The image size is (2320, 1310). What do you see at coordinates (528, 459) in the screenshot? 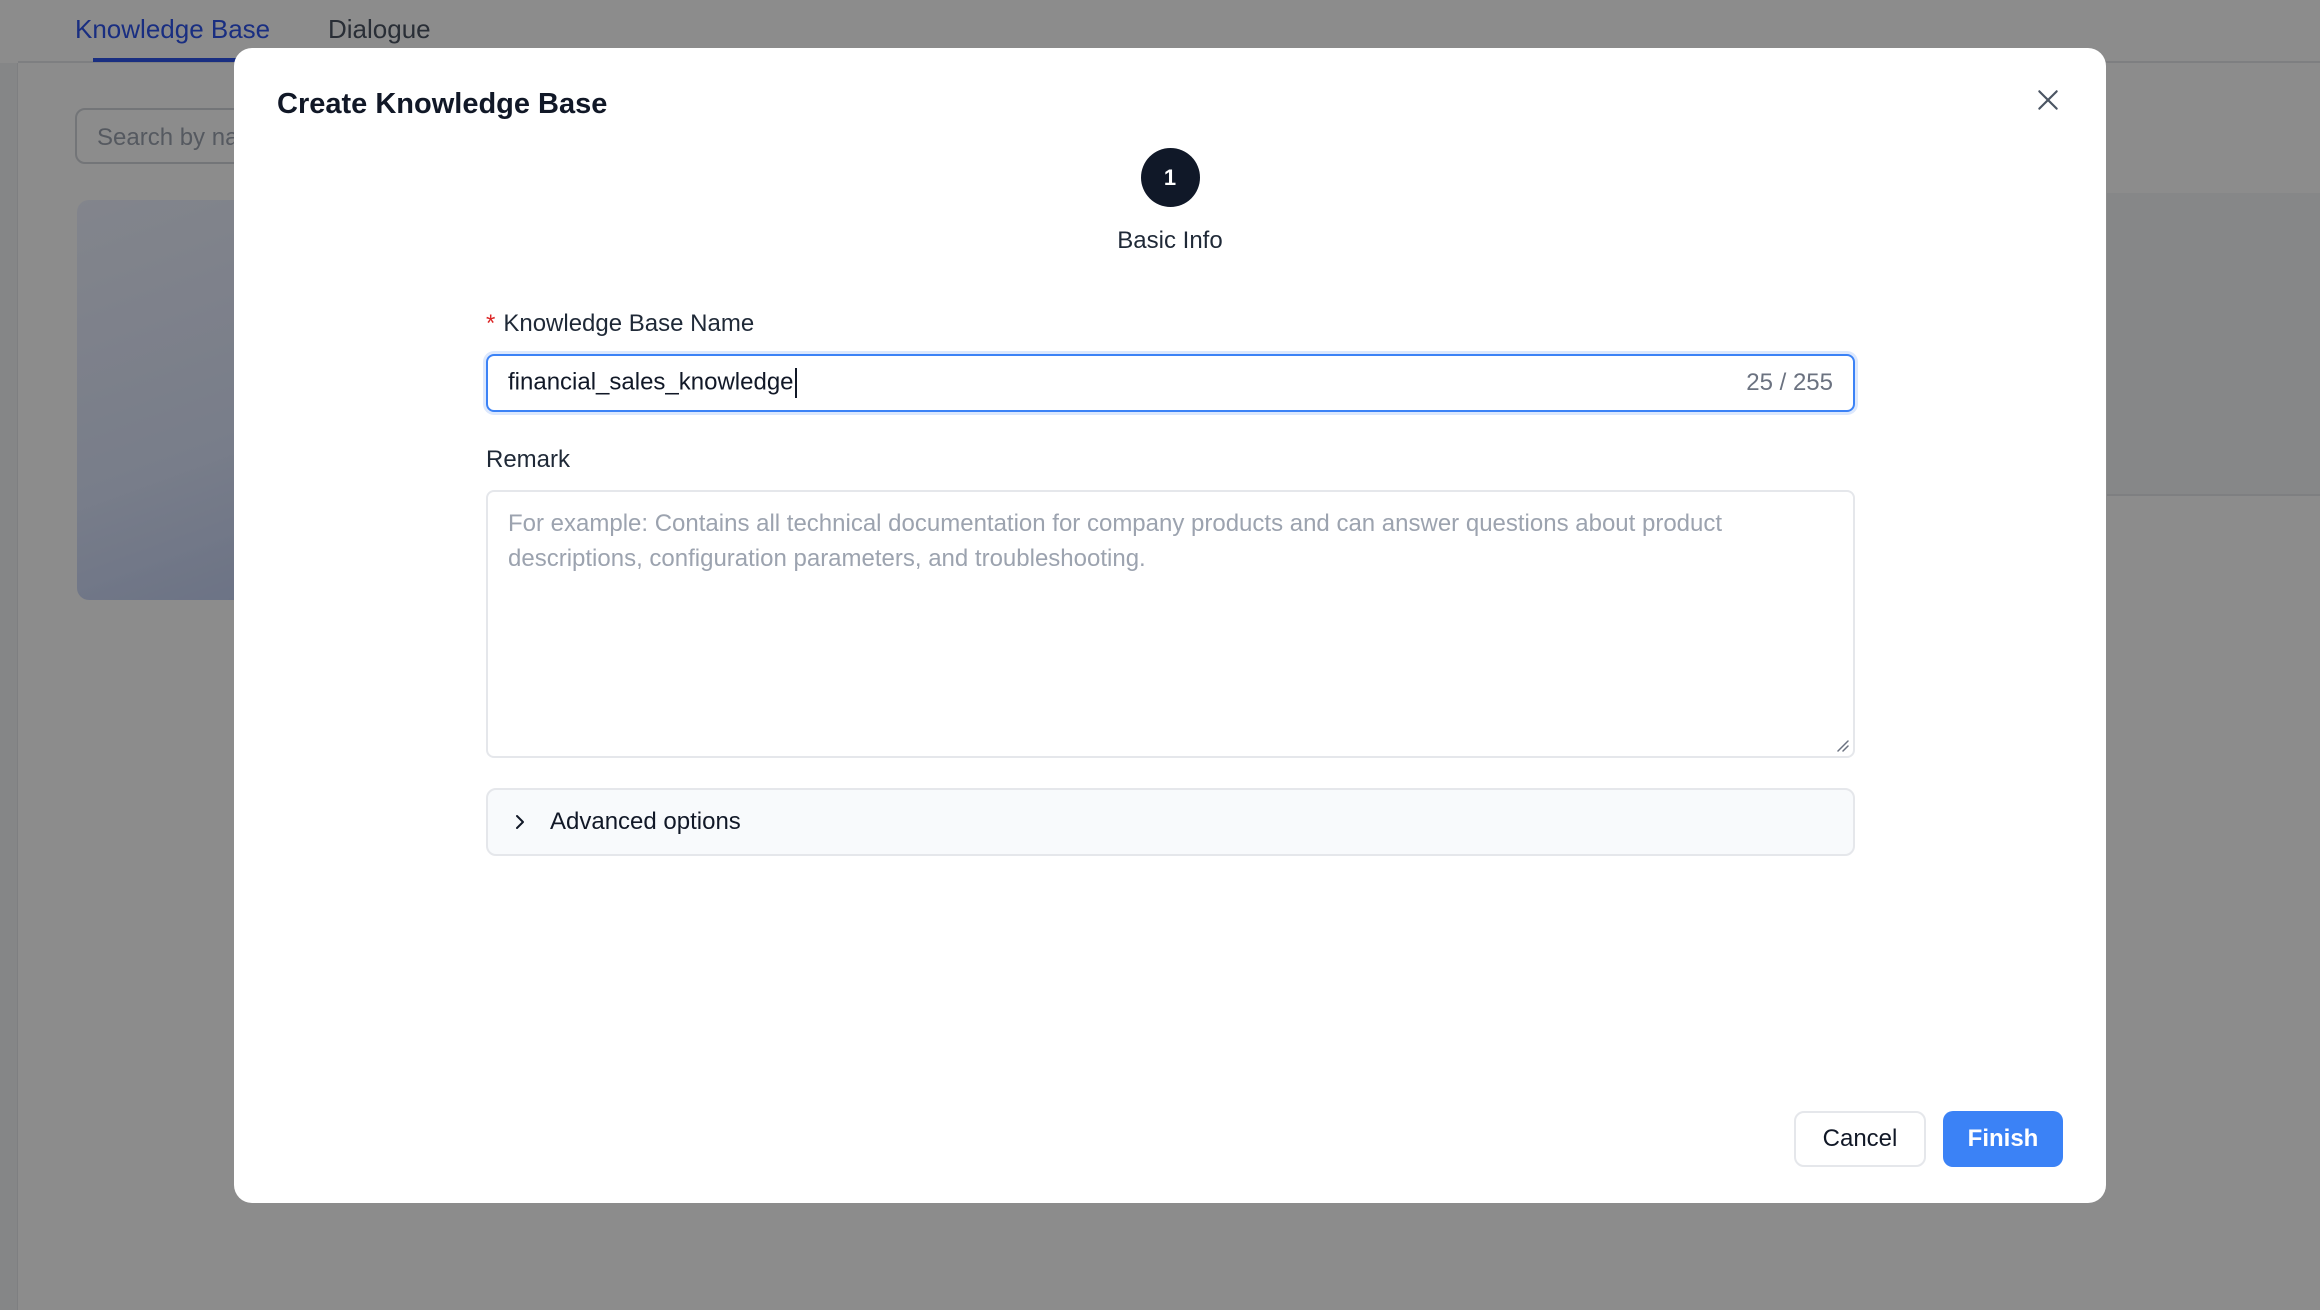
I see `remark-label: Remark` at bounding box center [528, 459].